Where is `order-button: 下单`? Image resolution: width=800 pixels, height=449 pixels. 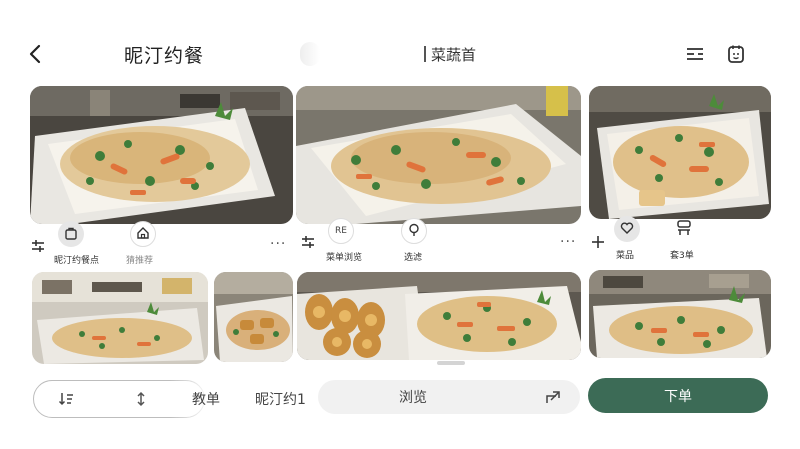 order-button: 下单 is located at coordinates (678, 395).